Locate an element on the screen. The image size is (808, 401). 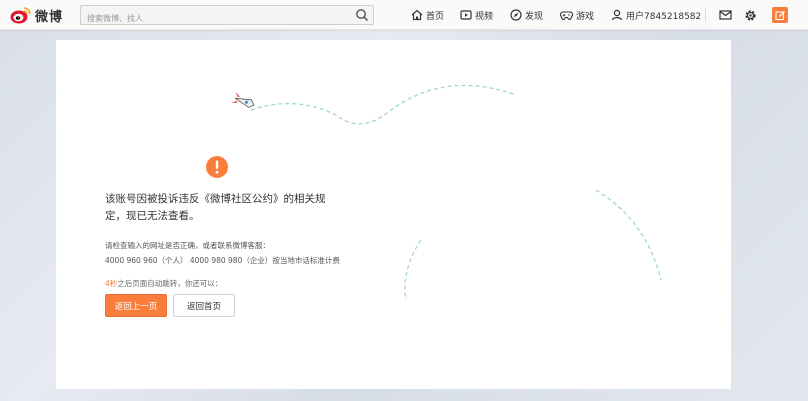
redirect-countdown: 4秒 is located at coordinates (111, 283).